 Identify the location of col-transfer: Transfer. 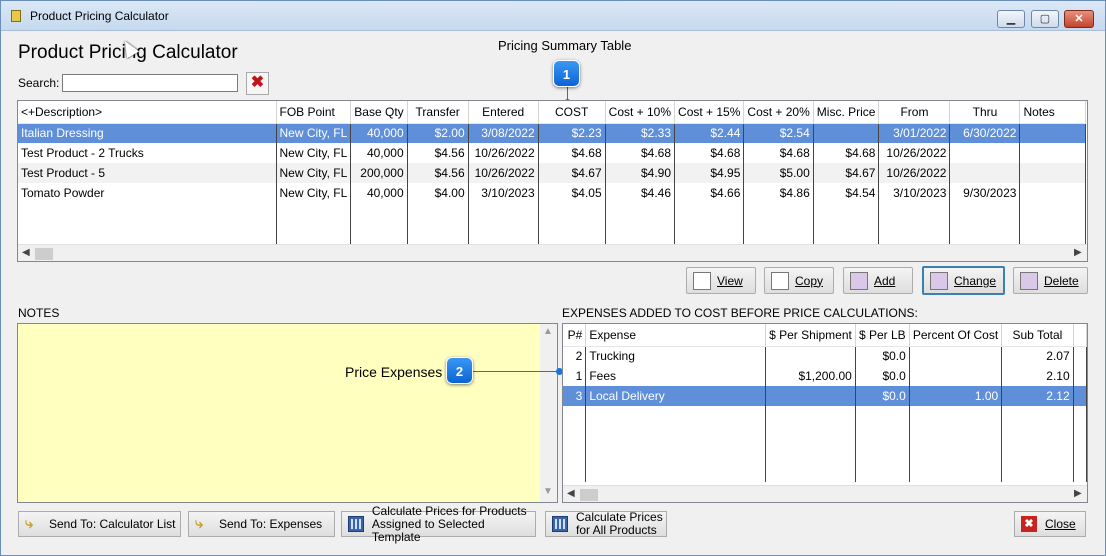
(438, 112).